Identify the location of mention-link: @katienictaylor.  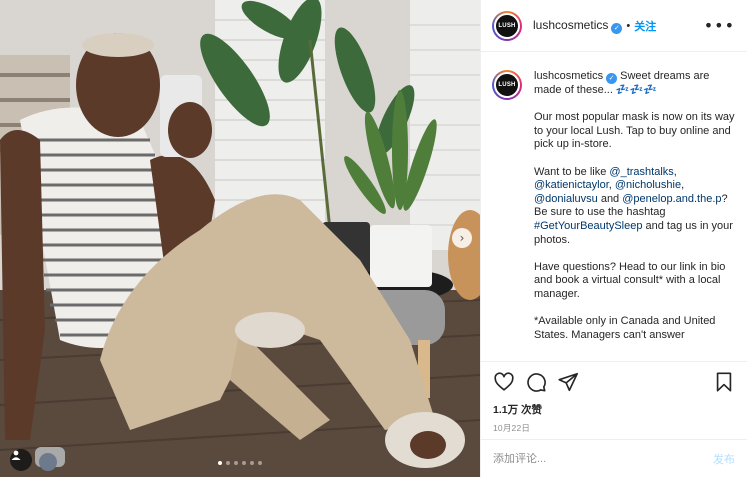
(571, 185).